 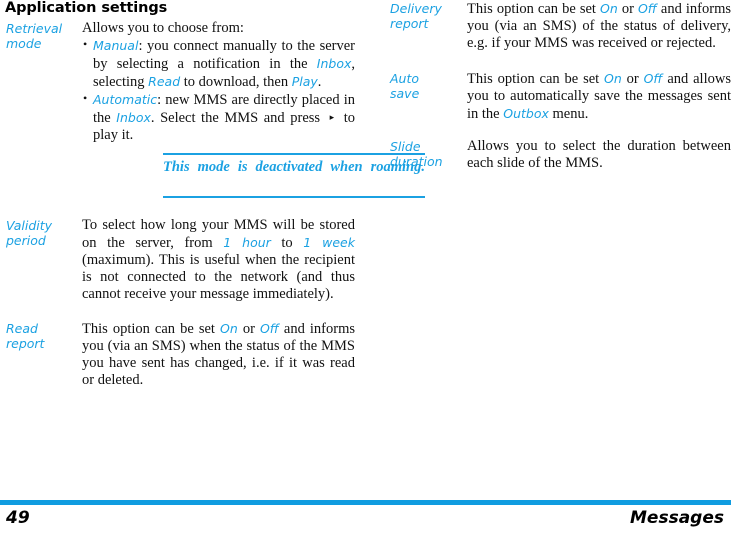 I want to click on setting-label-read-report: Read report, so click(x=41, y=335).